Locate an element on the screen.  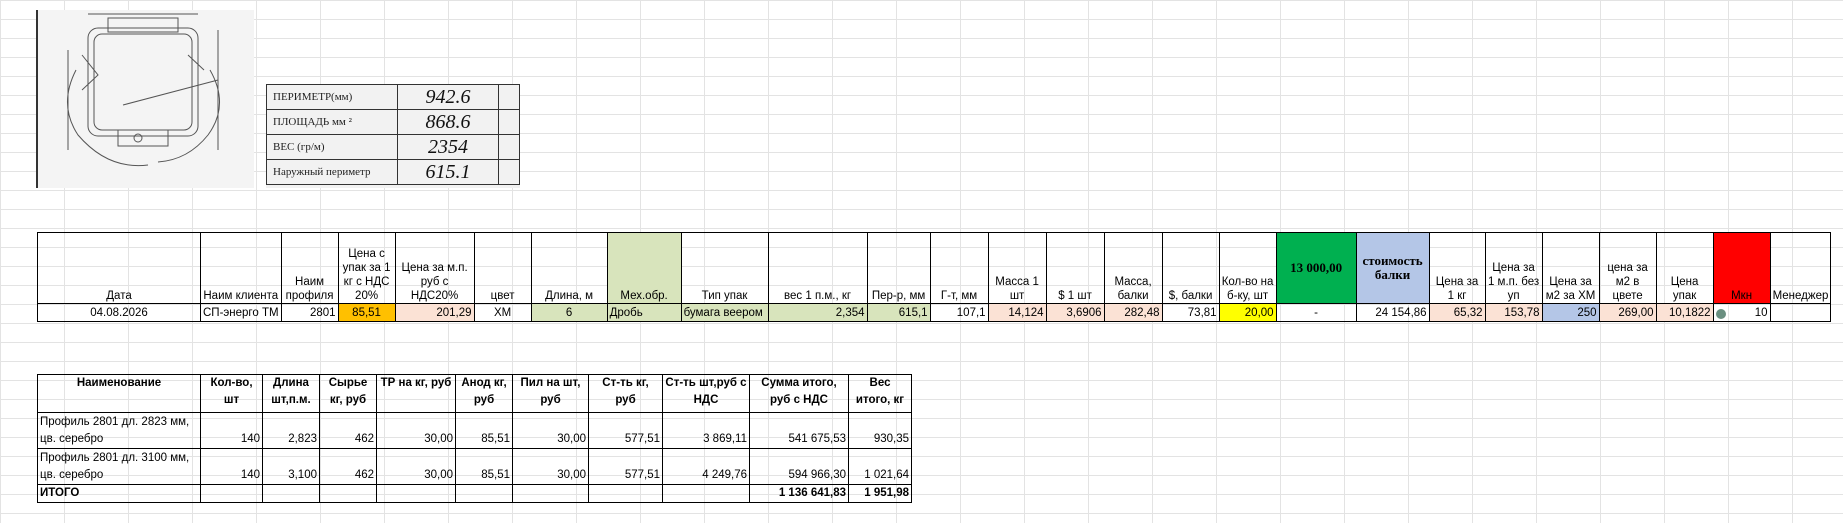
header-qty-beam: Кол-во на б-ку, шт is located at coordinates (1247, 268).